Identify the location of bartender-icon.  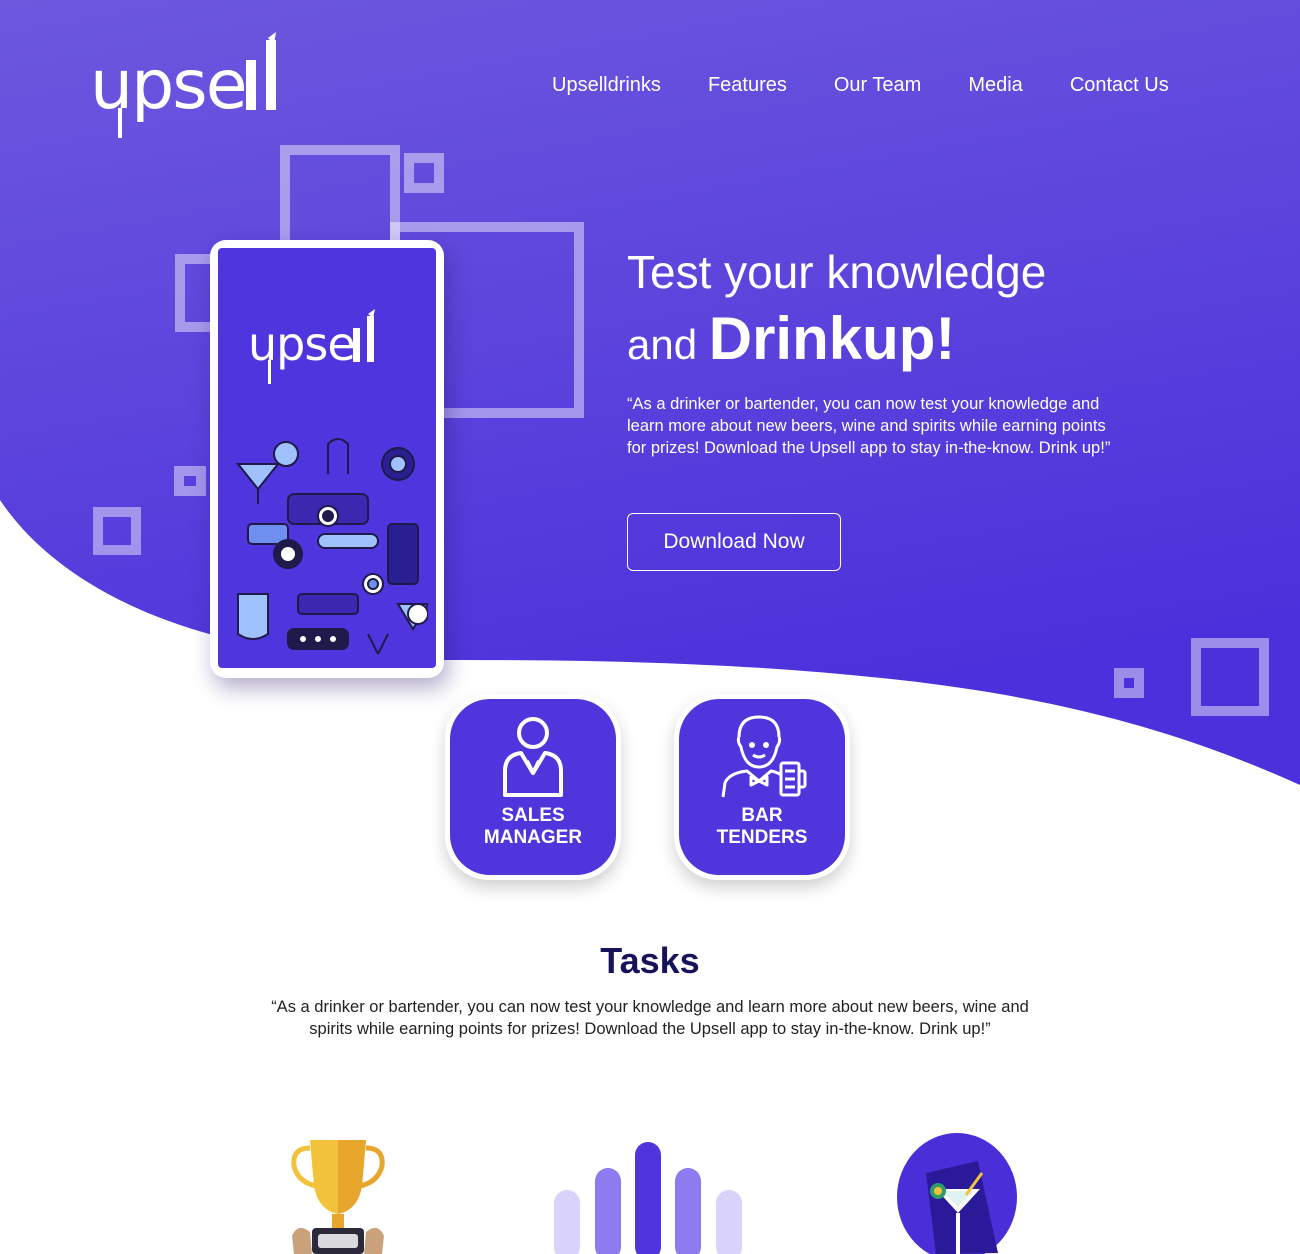
(764, 756).